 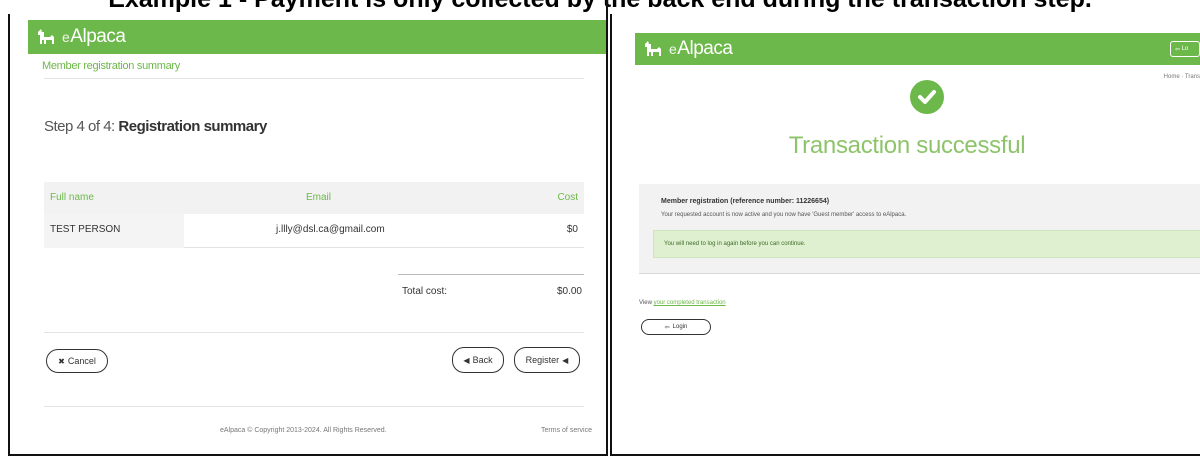 I want to click on total-label: Total cost:, so click(x=425, y=291).